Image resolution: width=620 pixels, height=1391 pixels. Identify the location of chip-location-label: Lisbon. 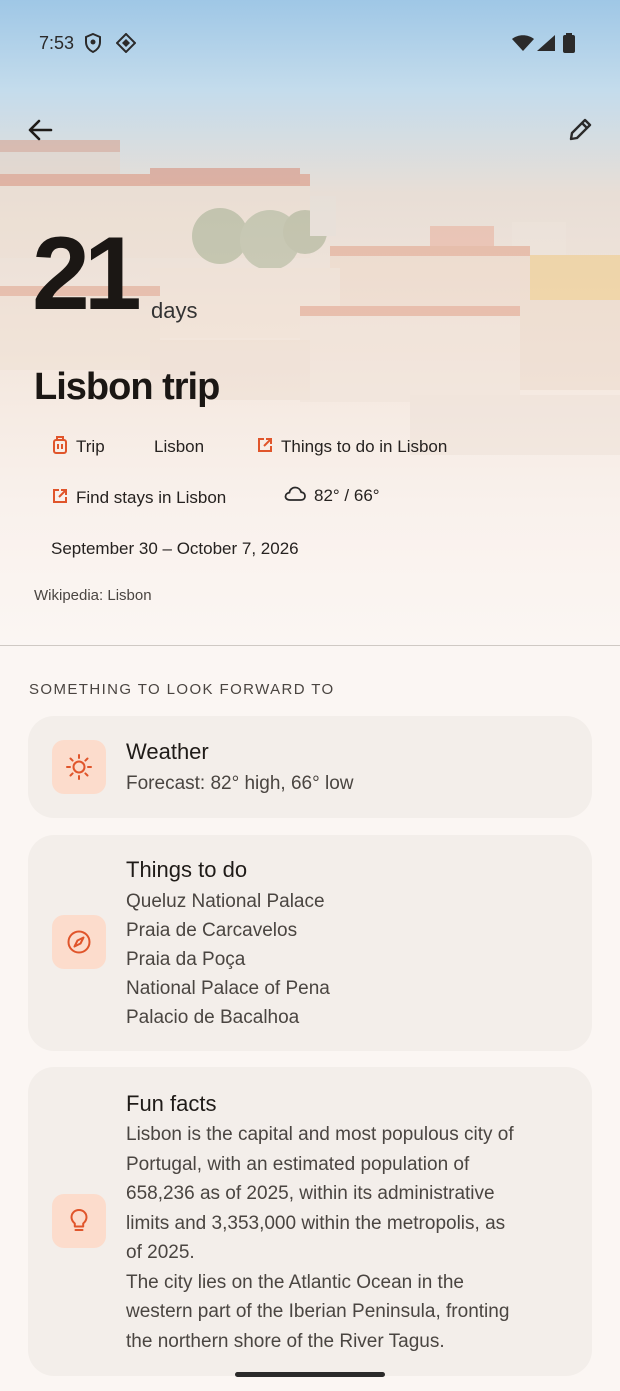
(179, 446).